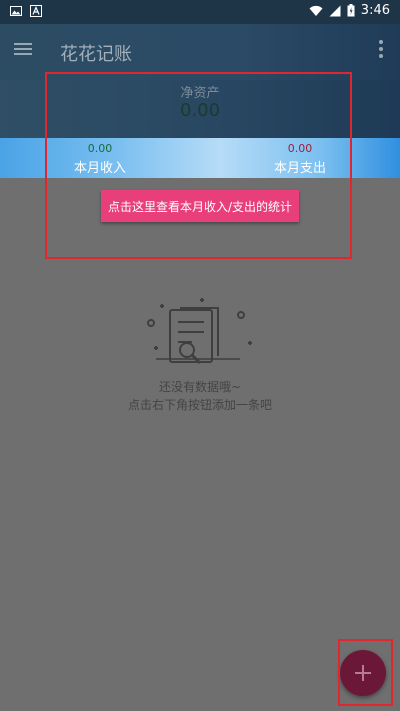 The width and height of the screenshot is (400, 711). Describe the element at coordinates (375, 10) in the screenshot. I see `status-time: 3:46` at that location.